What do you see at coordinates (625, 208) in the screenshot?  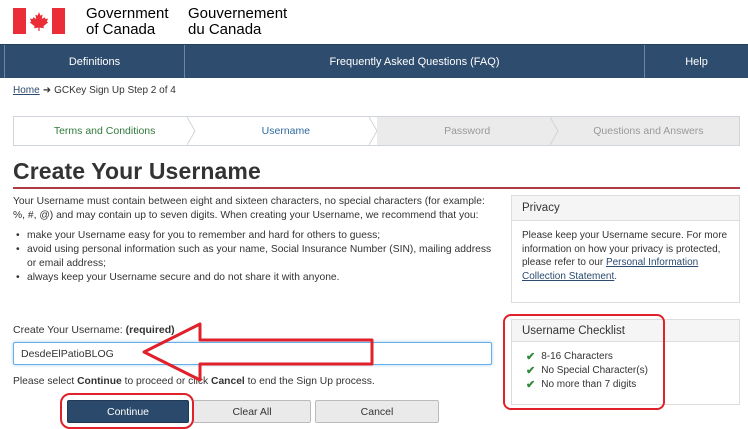 I see `privacy-heading: Privacy` at bounding box center [625, 208].